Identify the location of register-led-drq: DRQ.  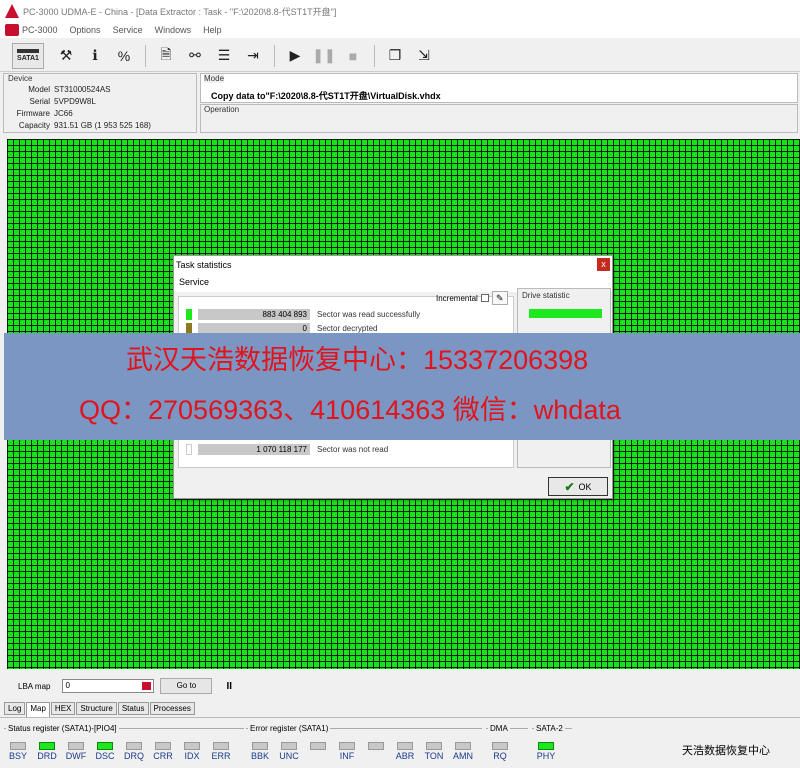
(134, 751).